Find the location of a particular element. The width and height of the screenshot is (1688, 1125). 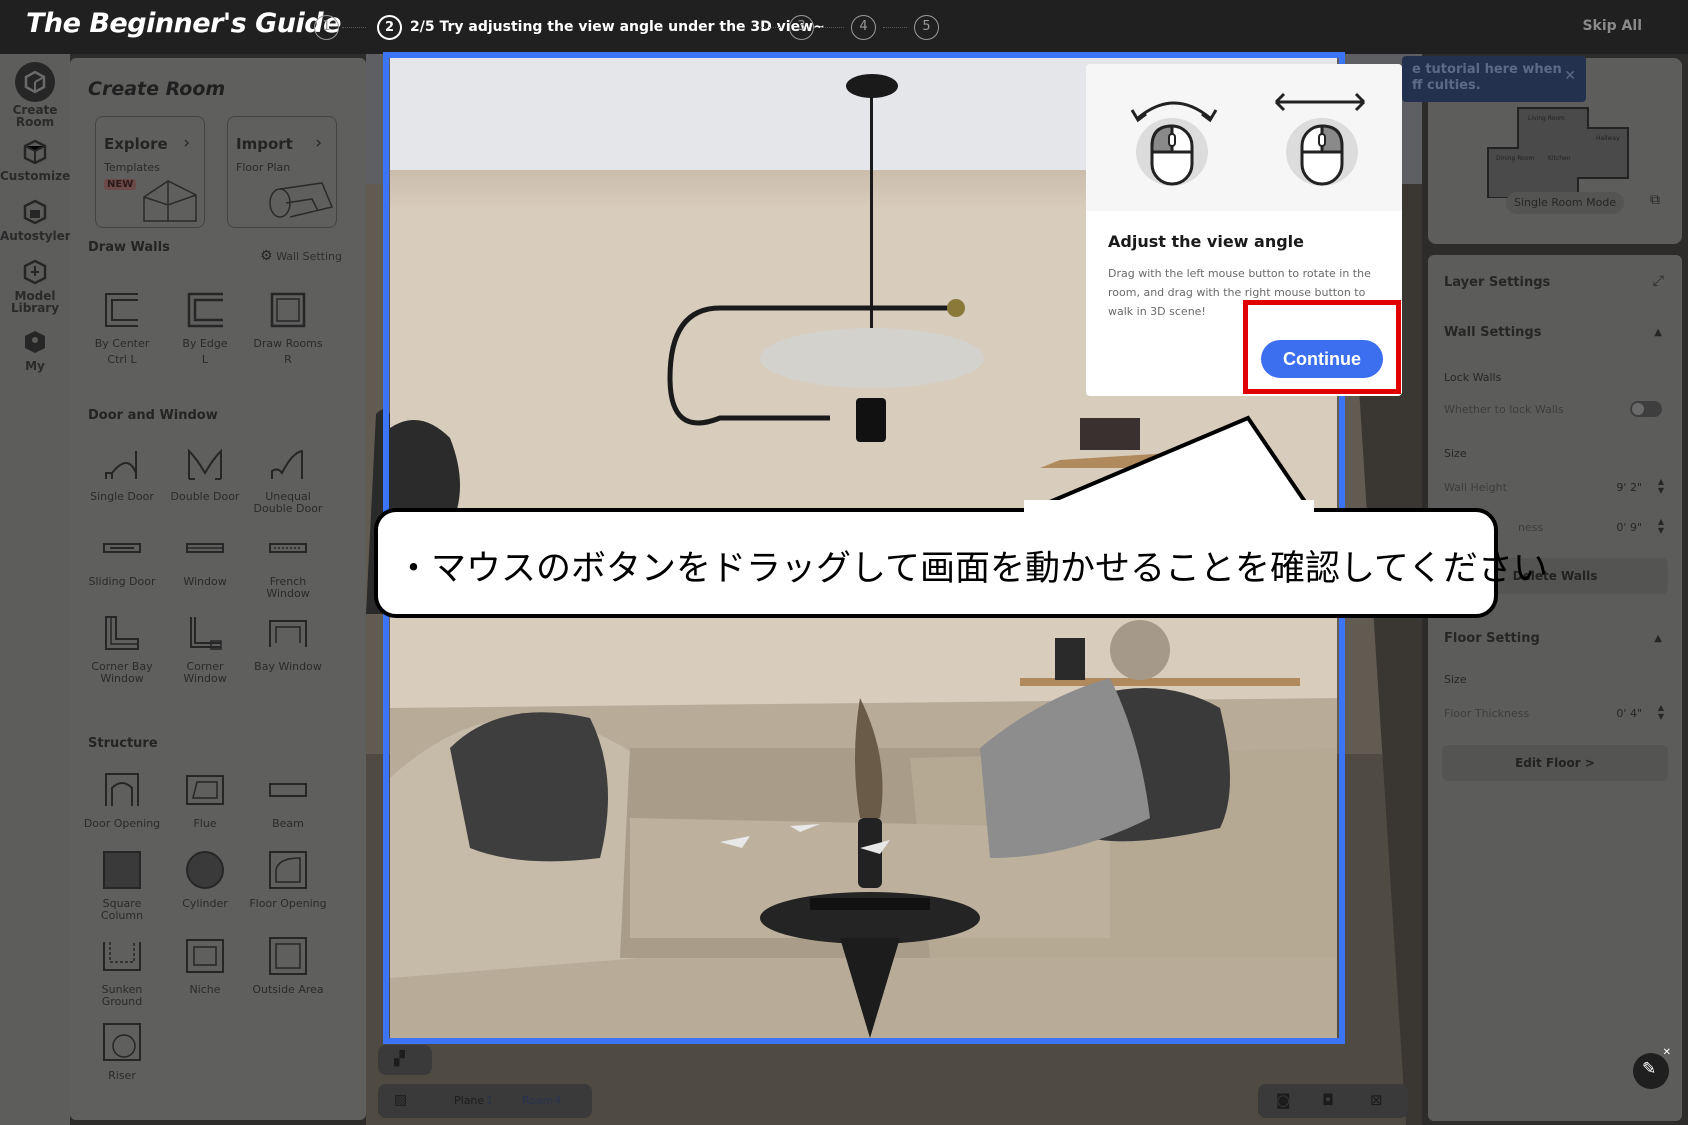

tool-label: Double Door is located at coordinates (205, 496).